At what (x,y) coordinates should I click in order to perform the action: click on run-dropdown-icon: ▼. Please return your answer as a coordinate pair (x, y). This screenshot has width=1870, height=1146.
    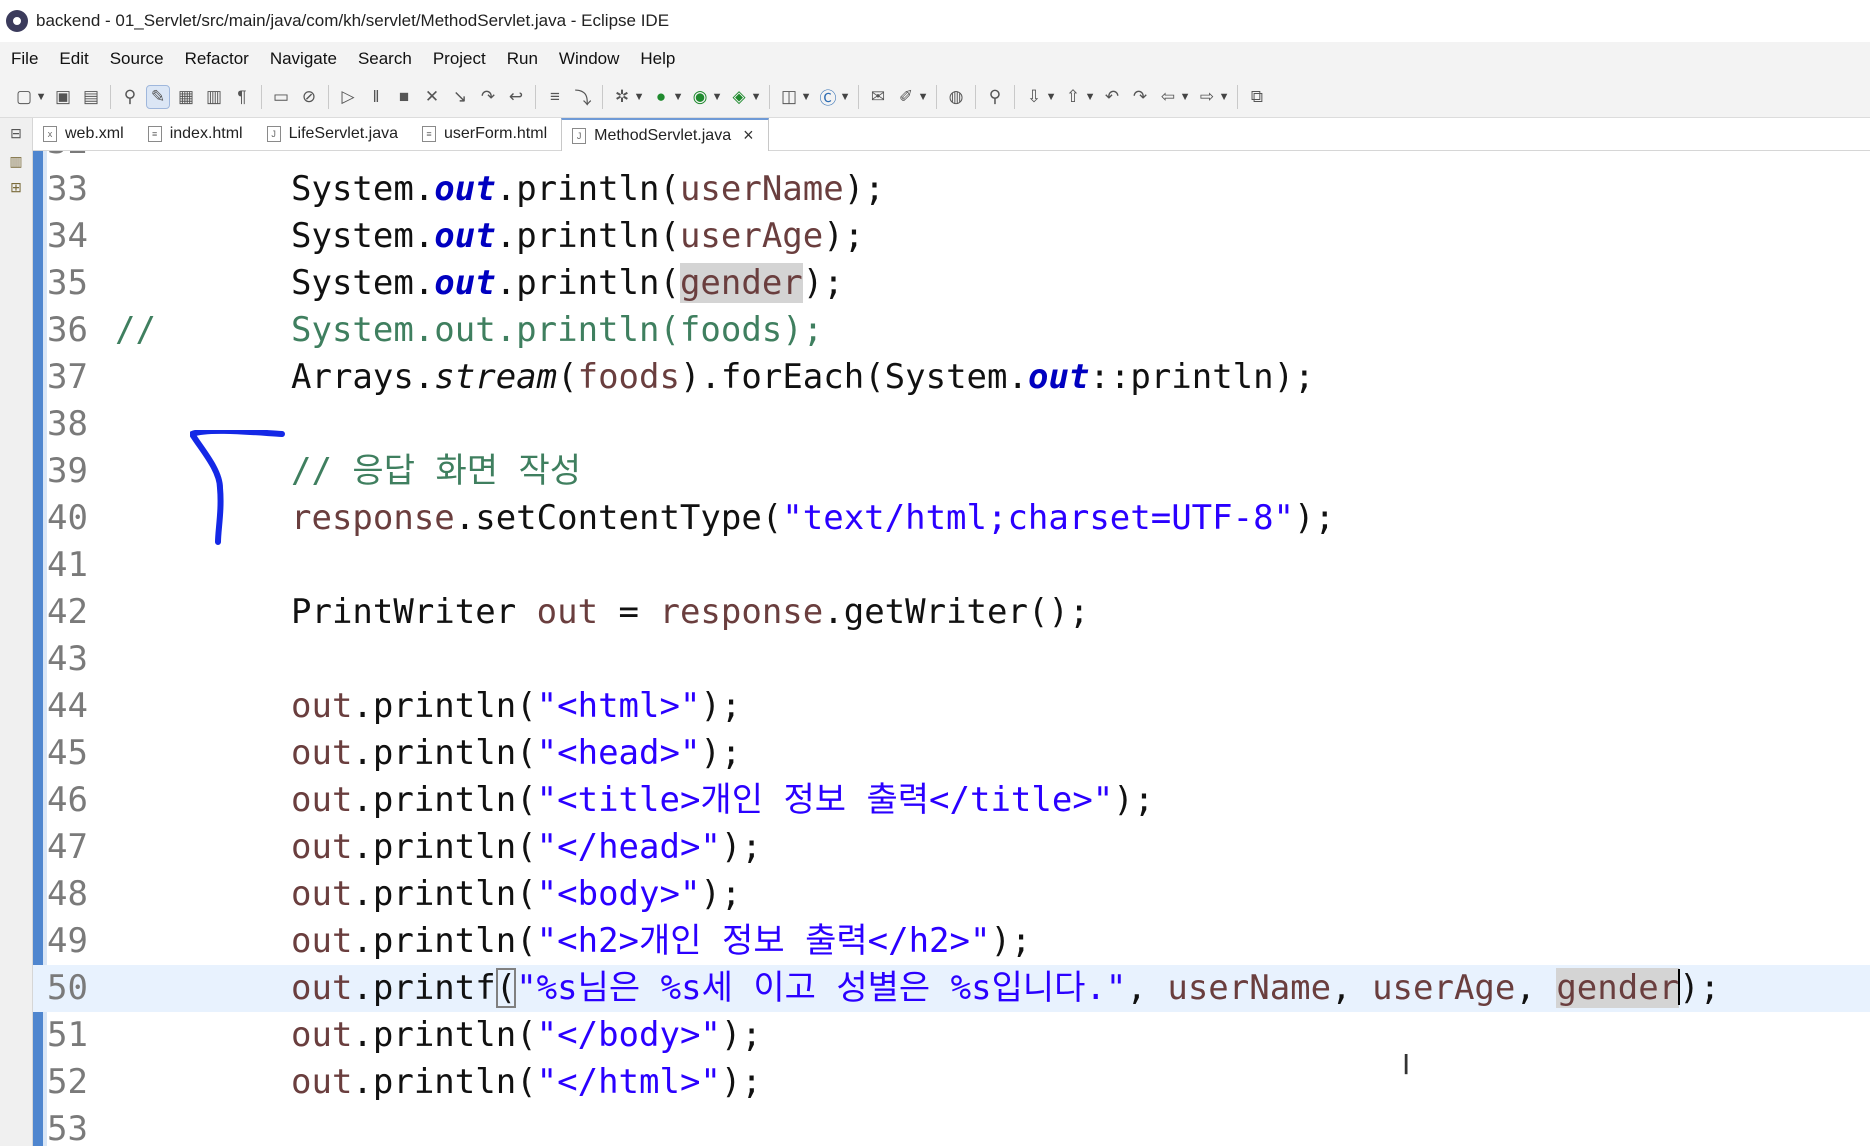
    Looking at the image, I should click on (678, 97).